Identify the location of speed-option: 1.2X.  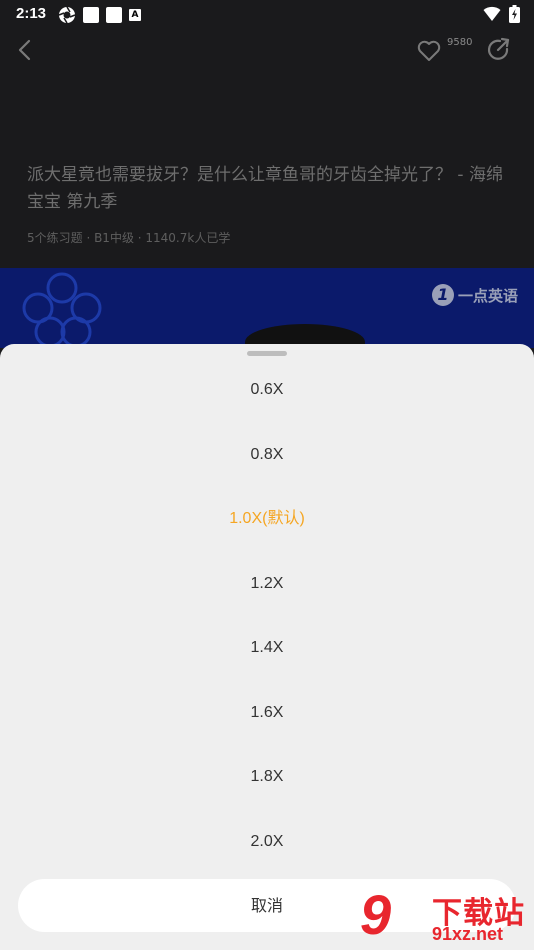
(267, 584).